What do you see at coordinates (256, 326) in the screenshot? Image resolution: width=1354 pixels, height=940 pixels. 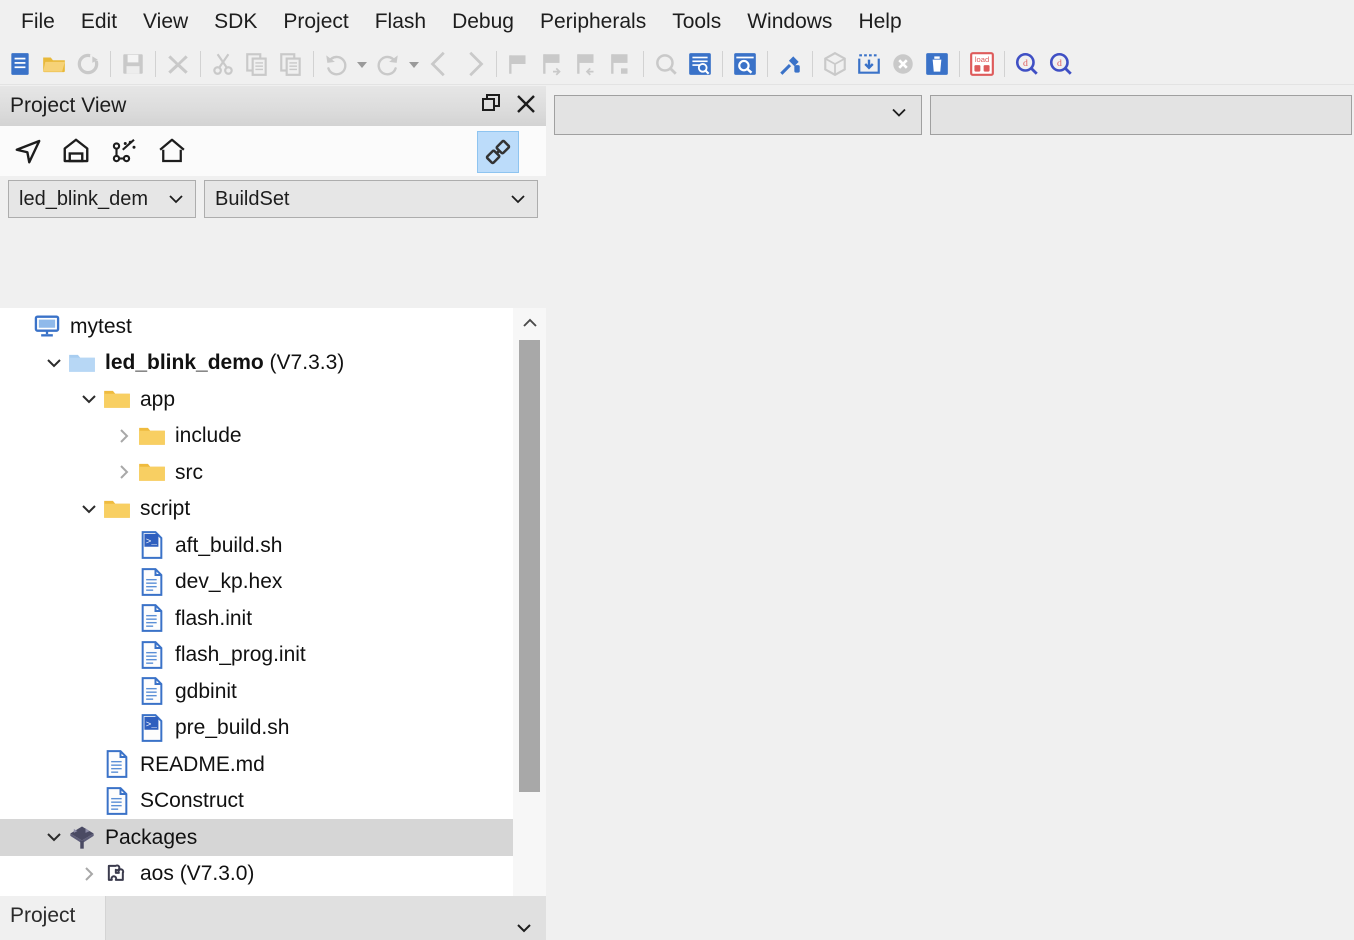 I see `tree-row-mytest: mytest` at bounding box center [256, 326].